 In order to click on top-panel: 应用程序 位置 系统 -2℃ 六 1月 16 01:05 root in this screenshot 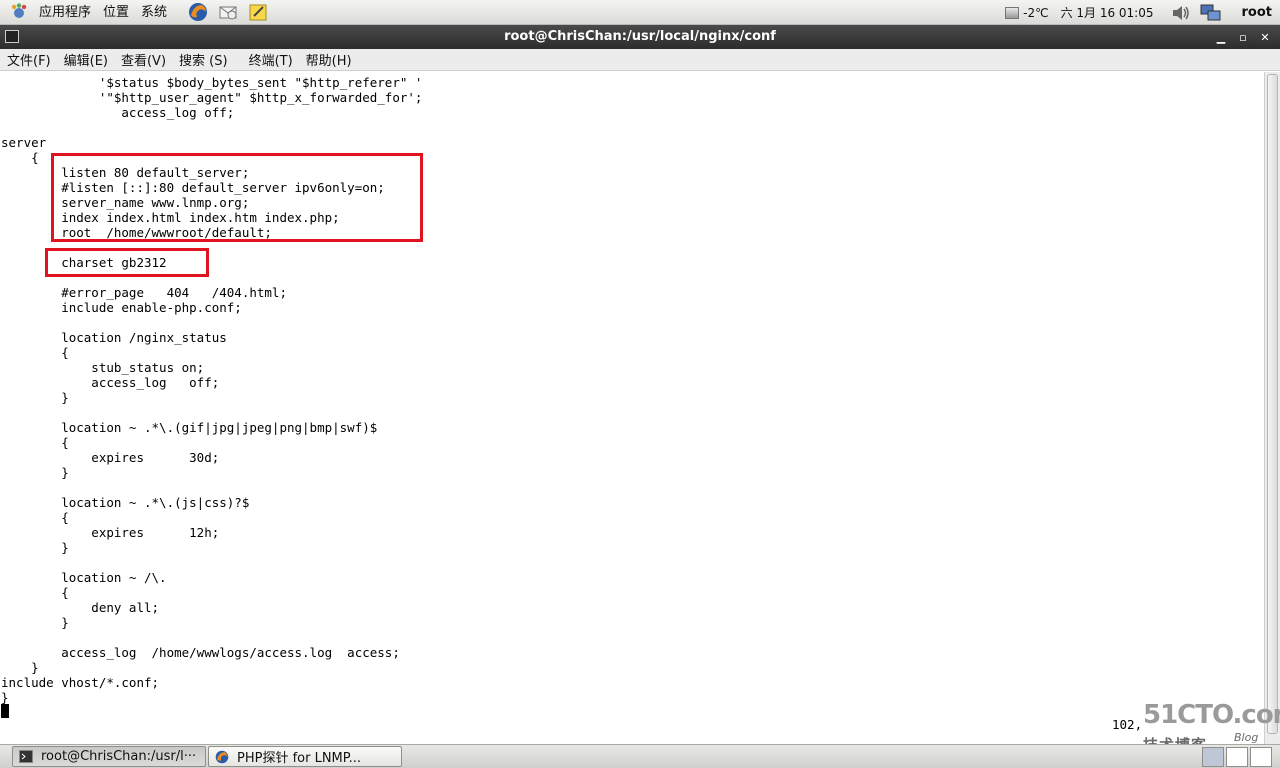, I will do `click(640, 12)`.